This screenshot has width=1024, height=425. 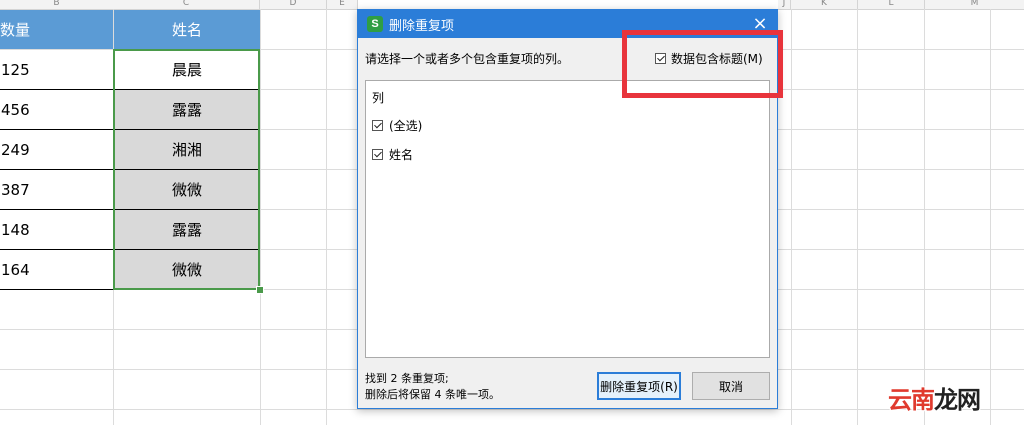 What do you see at coordinates (56, 150) in the screenshot?
I see `count-cell: 249` at bounding box center [56, 150].